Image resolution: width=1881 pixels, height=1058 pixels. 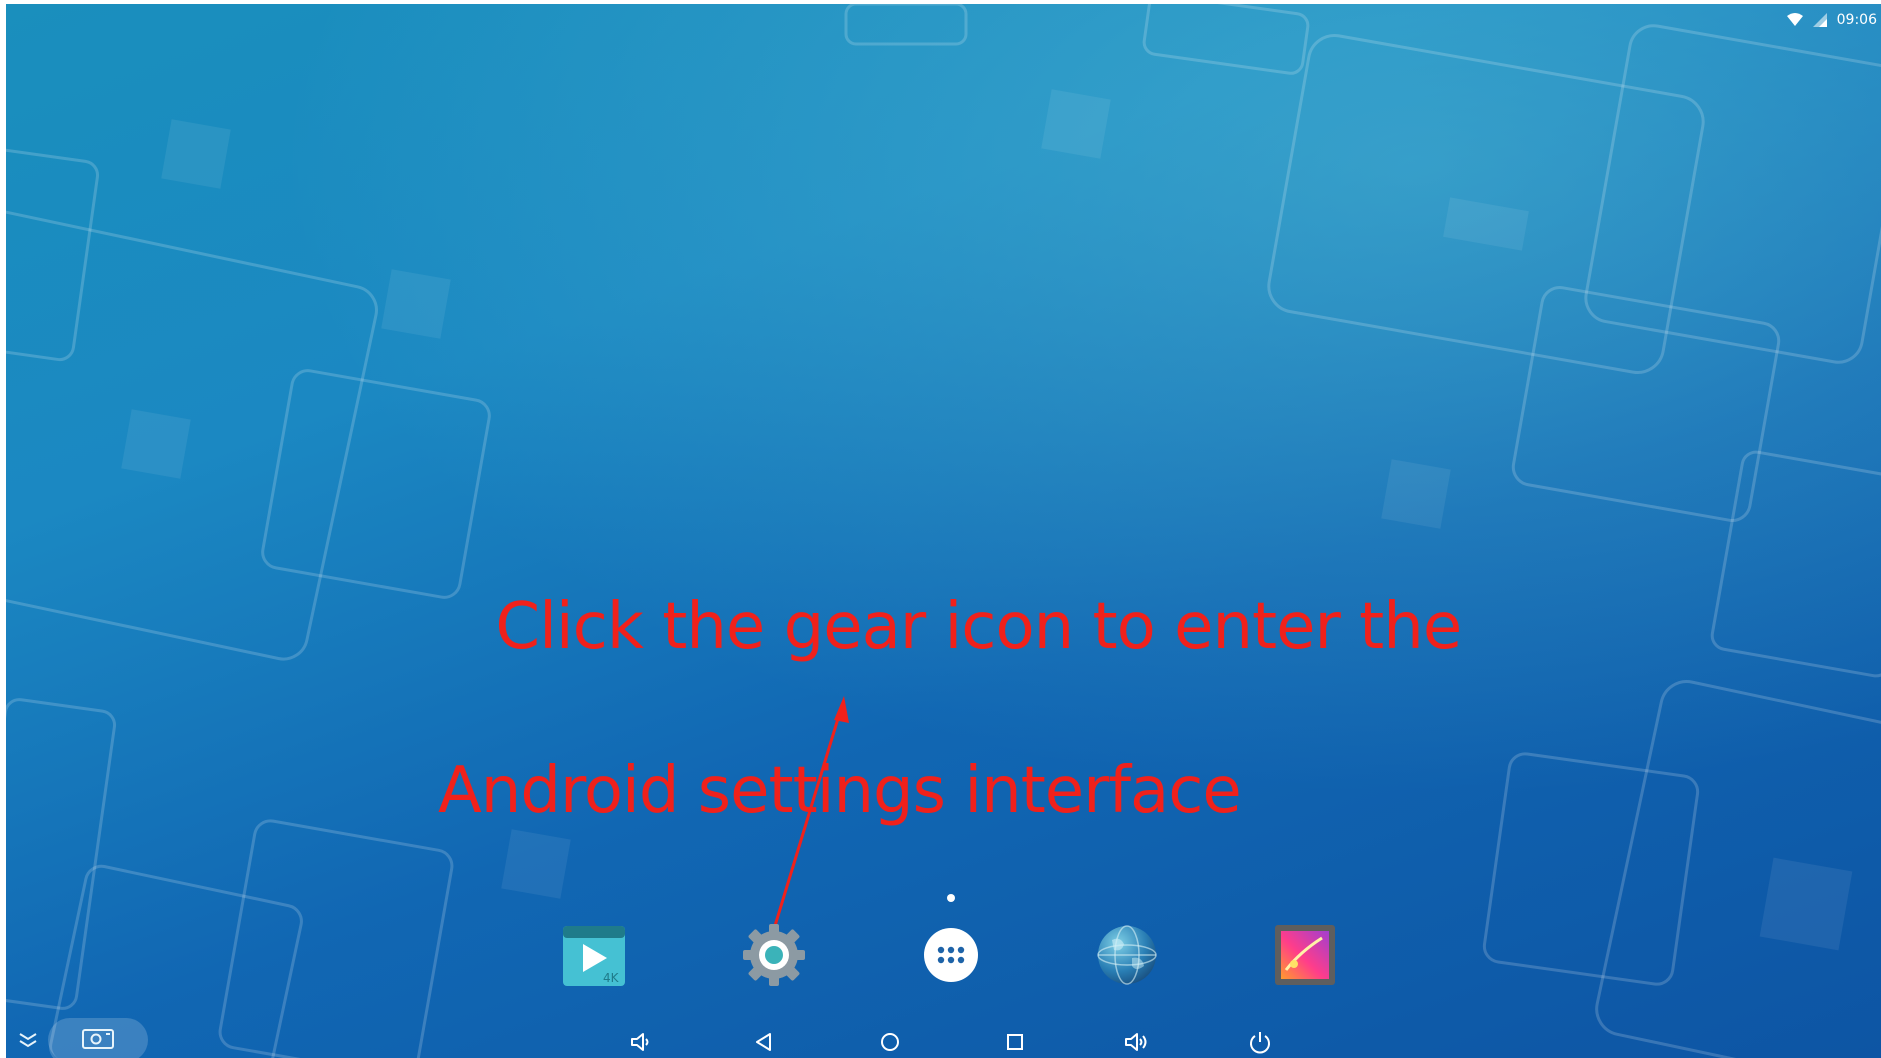 I want to click on status-clock: 09:06, so click(x=1856, y=20).